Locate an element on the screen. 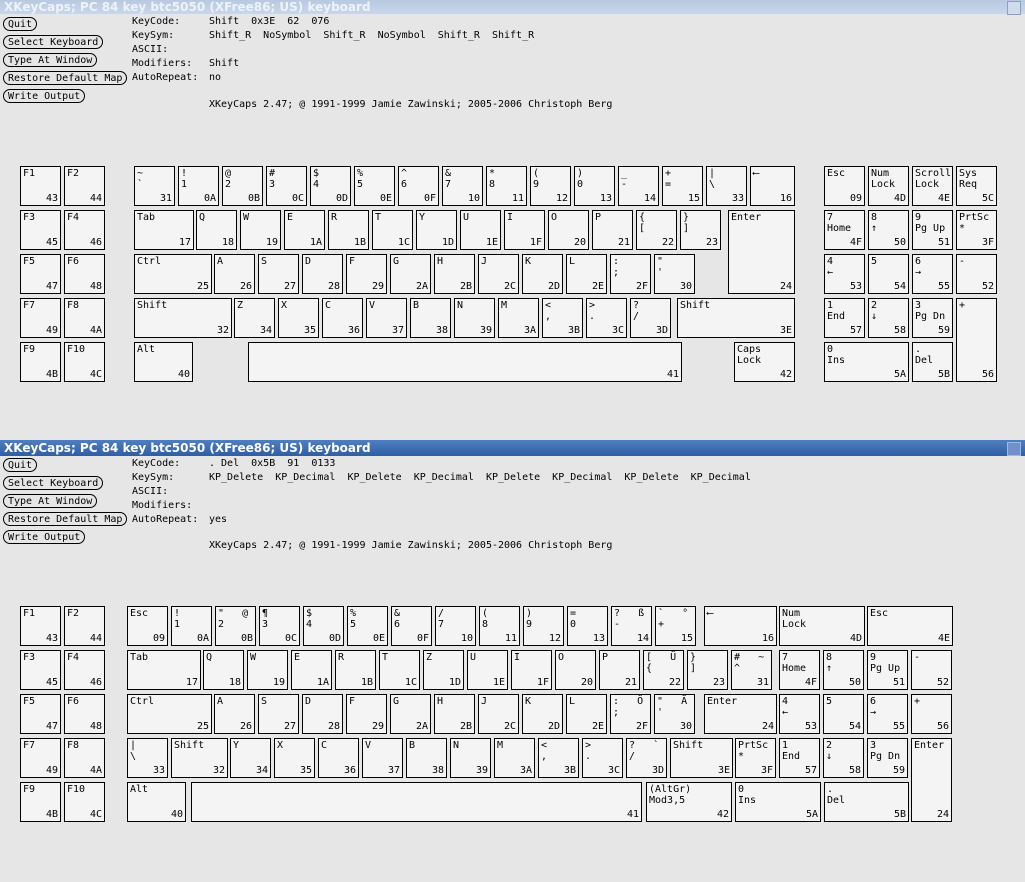  key-scroll: Scroll Lock 4E is located at coordinates (932, 186).